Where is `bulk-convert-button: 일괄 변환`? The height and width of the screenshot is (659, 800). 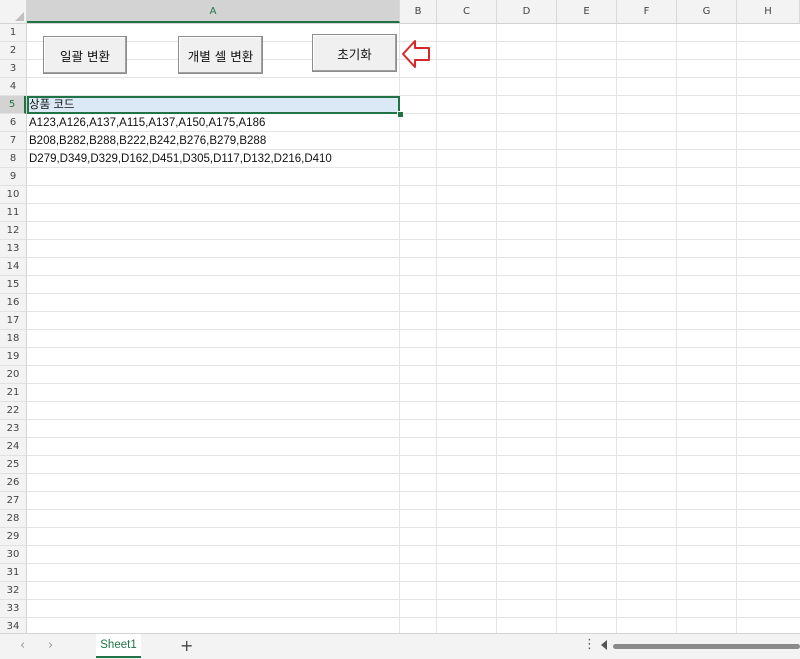
bulk-convert-button: 일괄 변환 is located at coordinates (85, 55).